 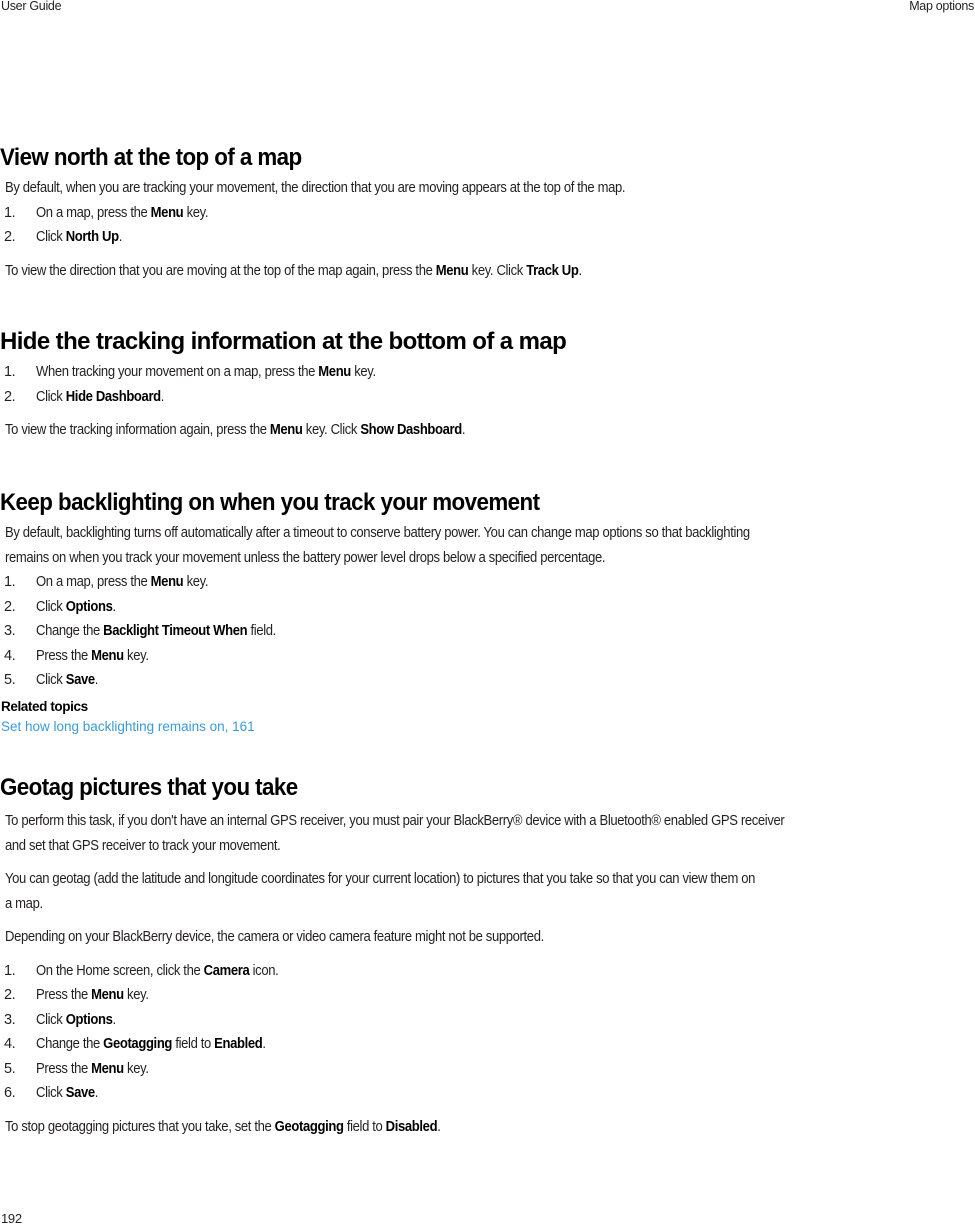 I want to click on header-chapter-title: Map options, so click(x=941, y=6).